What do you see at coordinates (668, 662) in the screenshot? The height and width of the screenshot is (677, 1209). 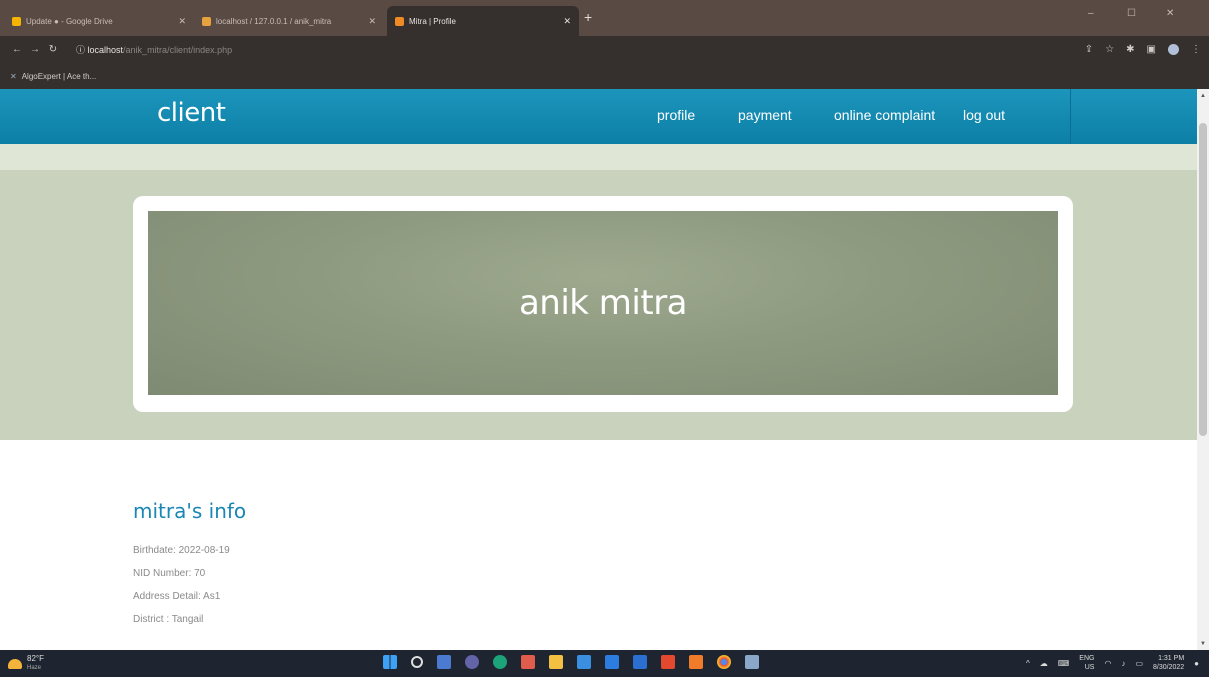 I see `office-icon` at bounding box center [668, 662].